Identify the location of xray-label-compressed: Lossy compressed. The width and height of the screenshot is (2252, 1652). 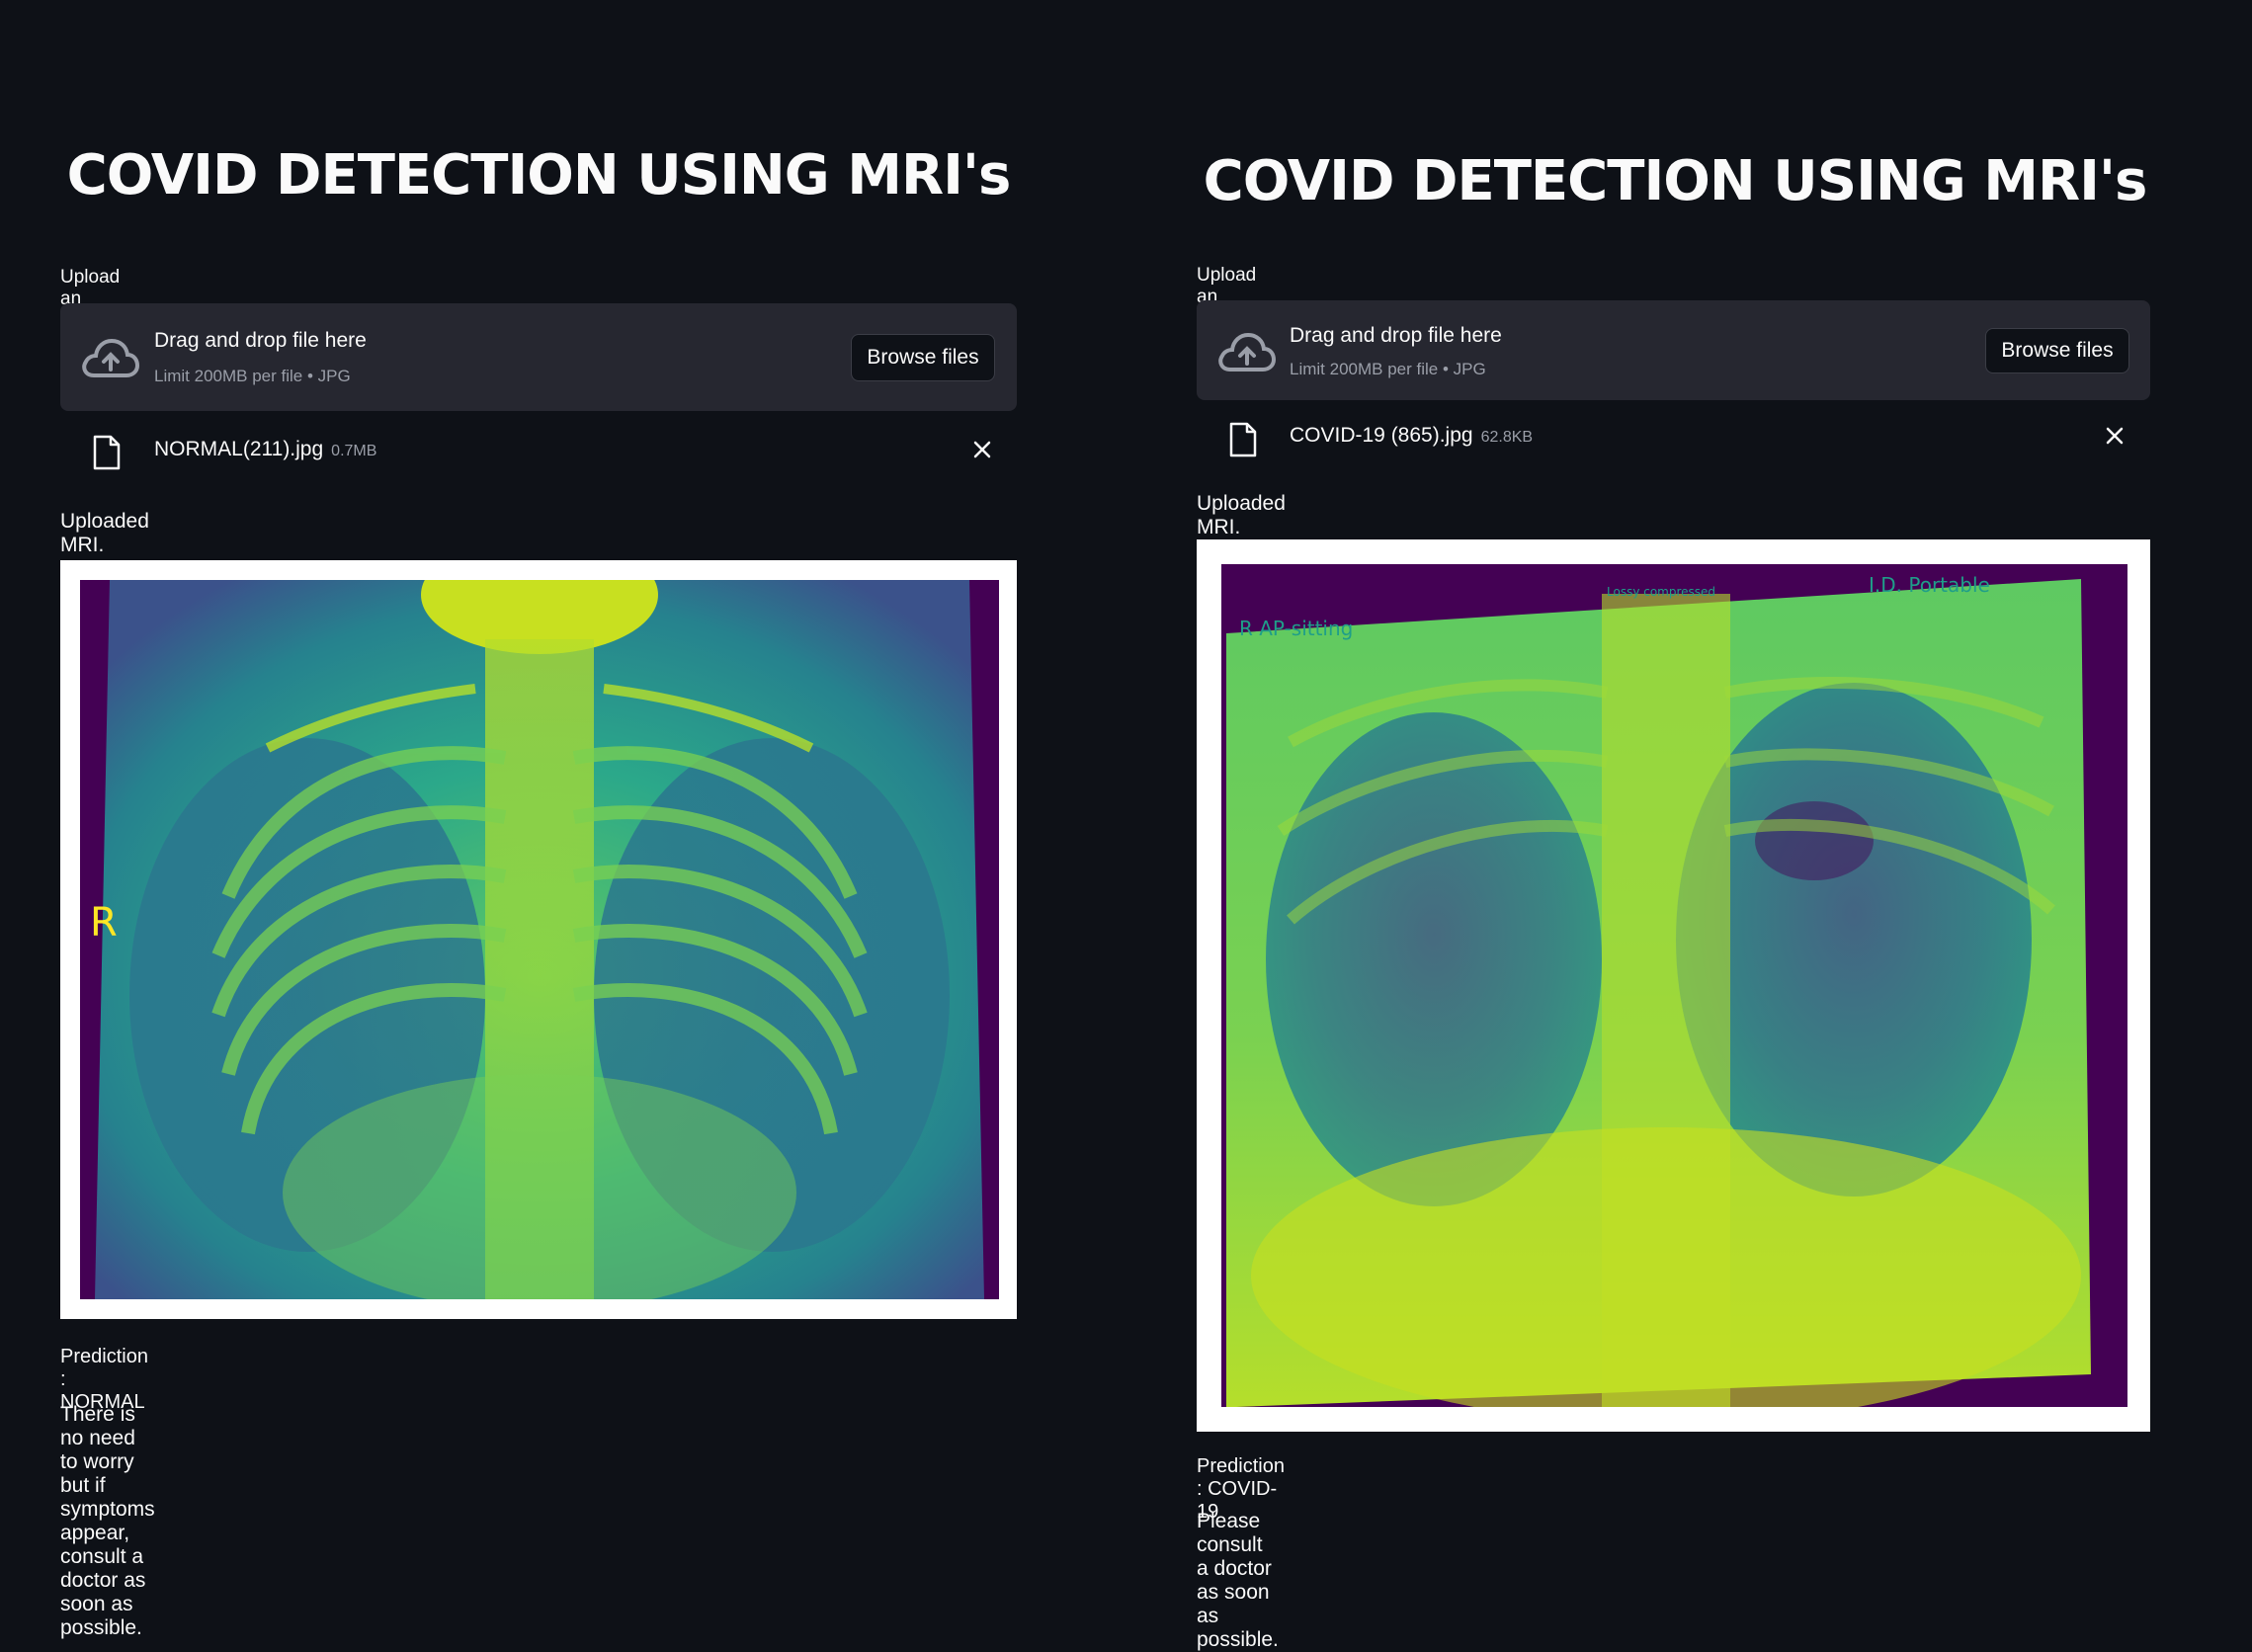
(1661, 592).